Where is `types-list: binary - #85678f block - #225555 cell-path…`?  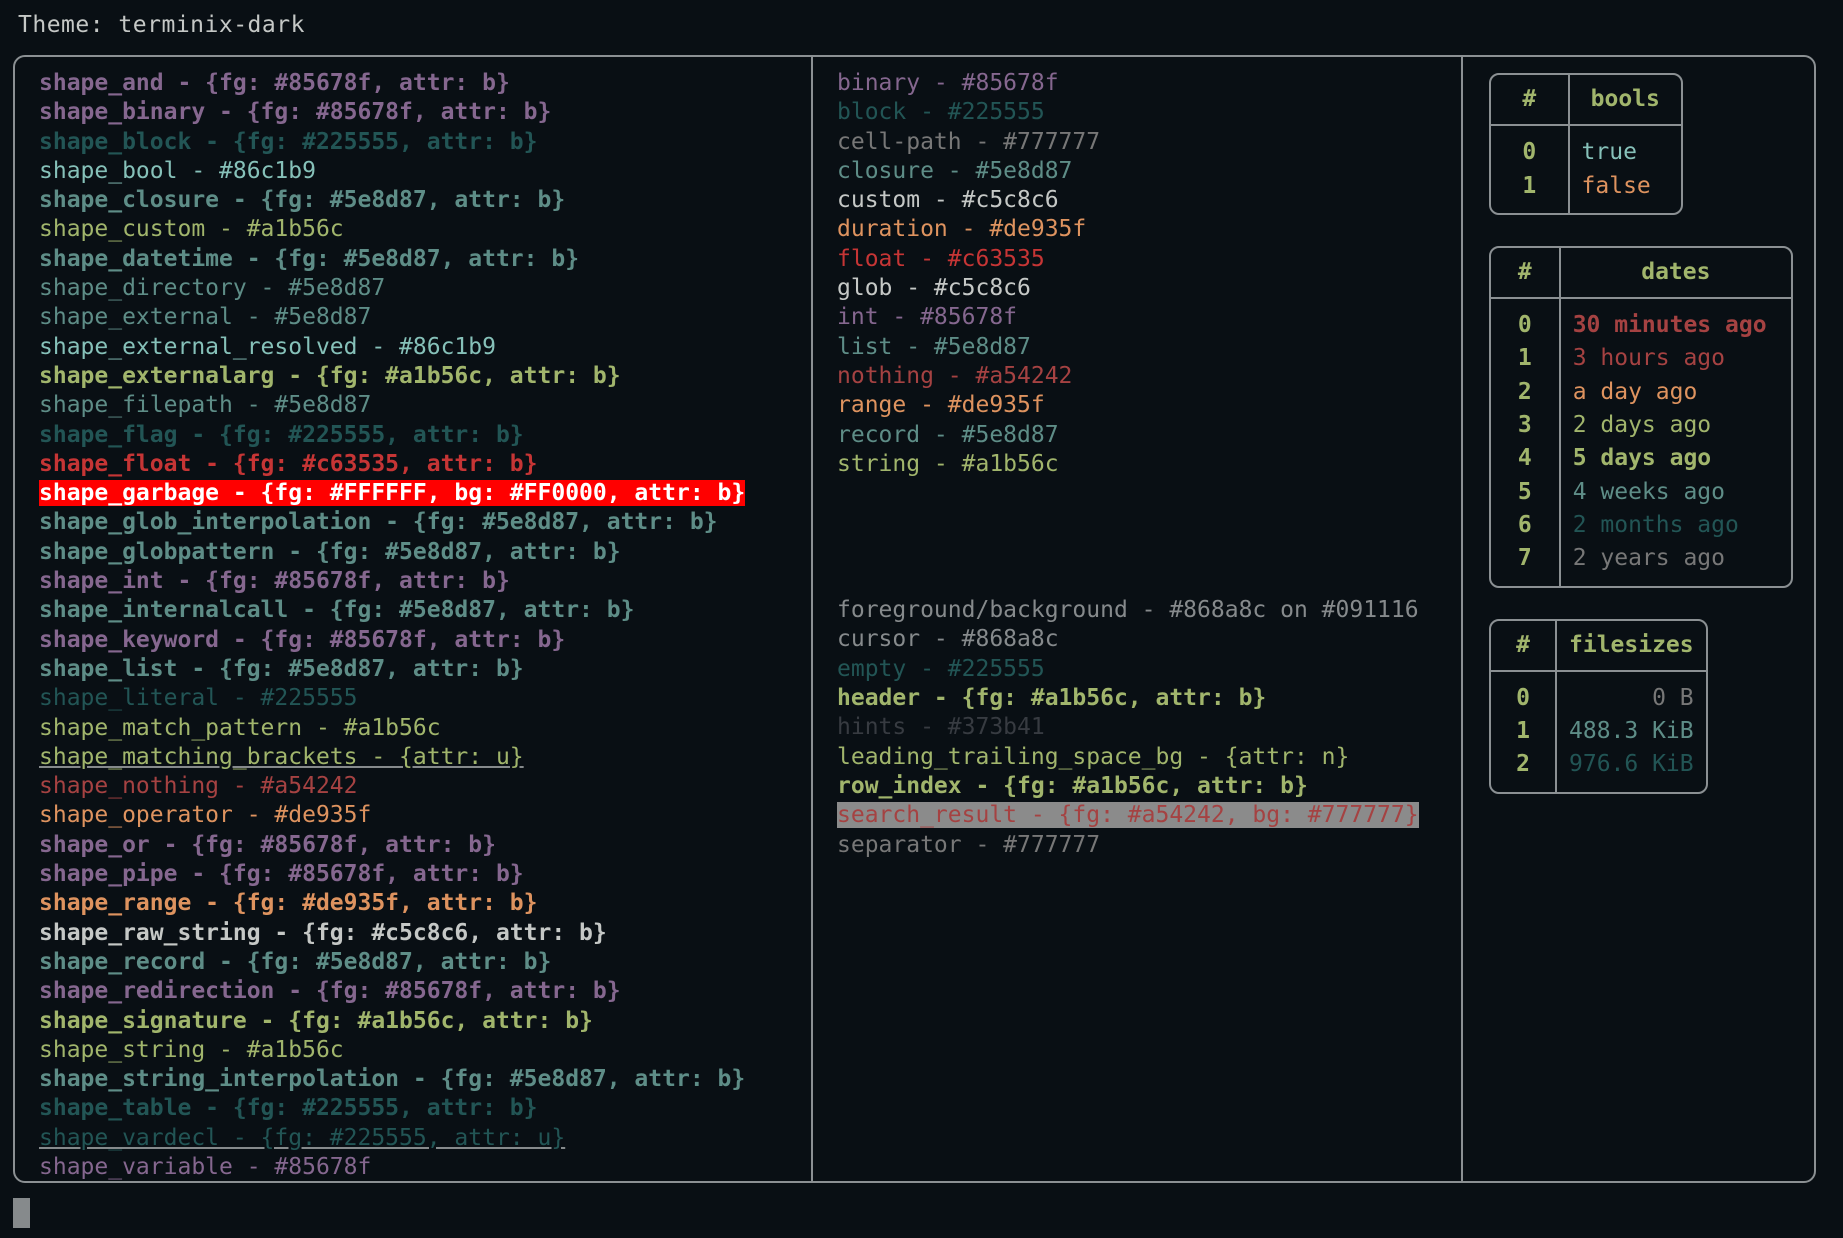 types-list: binary - #85678f block - #225555 cell-path… is located at coordinates (1149, 274).